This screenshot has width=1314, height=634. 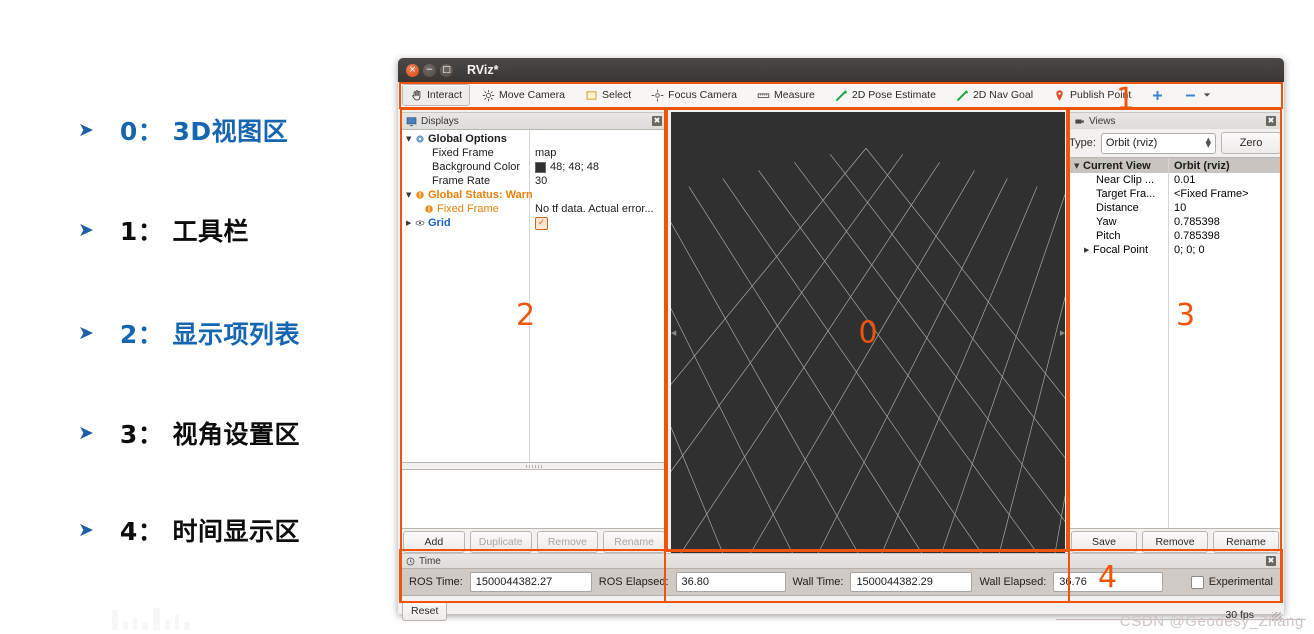 I want to click on views-row-pitch: Pitch 0.785398, so click(x=1175, y=236).